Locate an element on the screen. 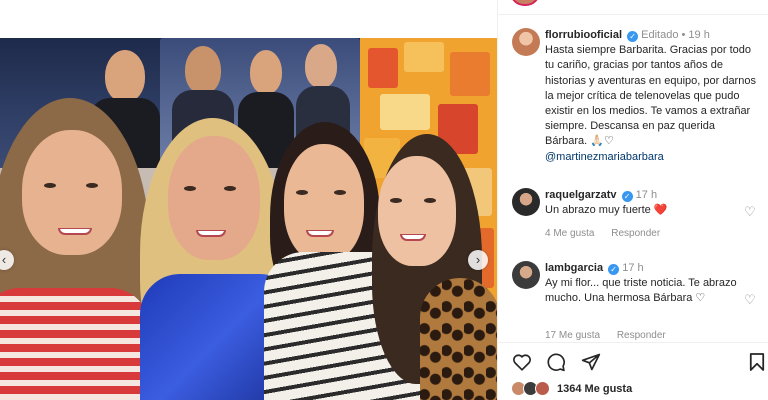 This screenshot has height=400, width=768. striped-top is located at coordinates (75, 344).